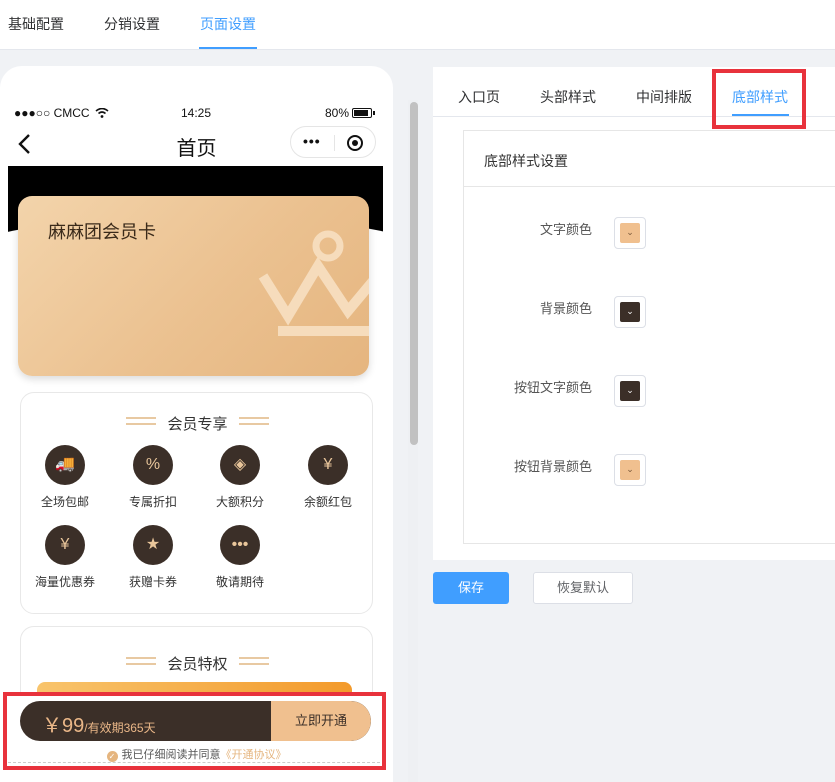  What do you see at coordinates (196, 113) in the screenshot?
I see `status-time: 14:25` at bounding box center [196, 113].